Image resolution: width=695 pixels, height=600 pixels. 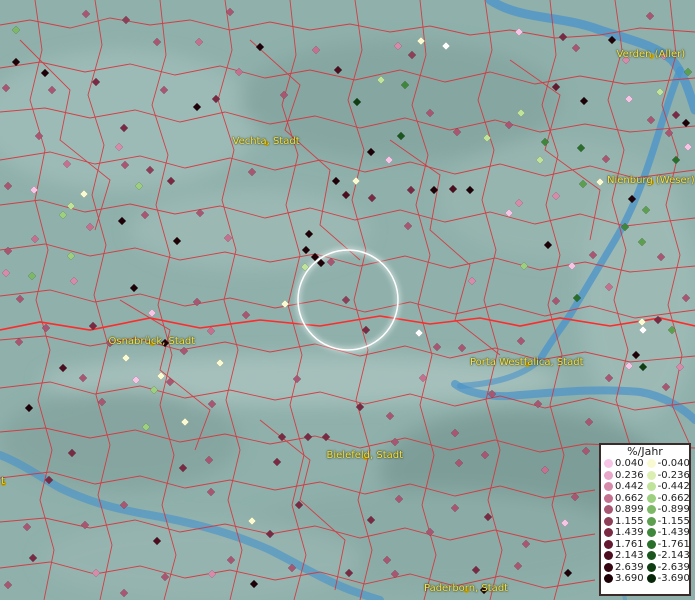 I want to click on legend-entry-positive: 0.899, so click(x=622, y=509).